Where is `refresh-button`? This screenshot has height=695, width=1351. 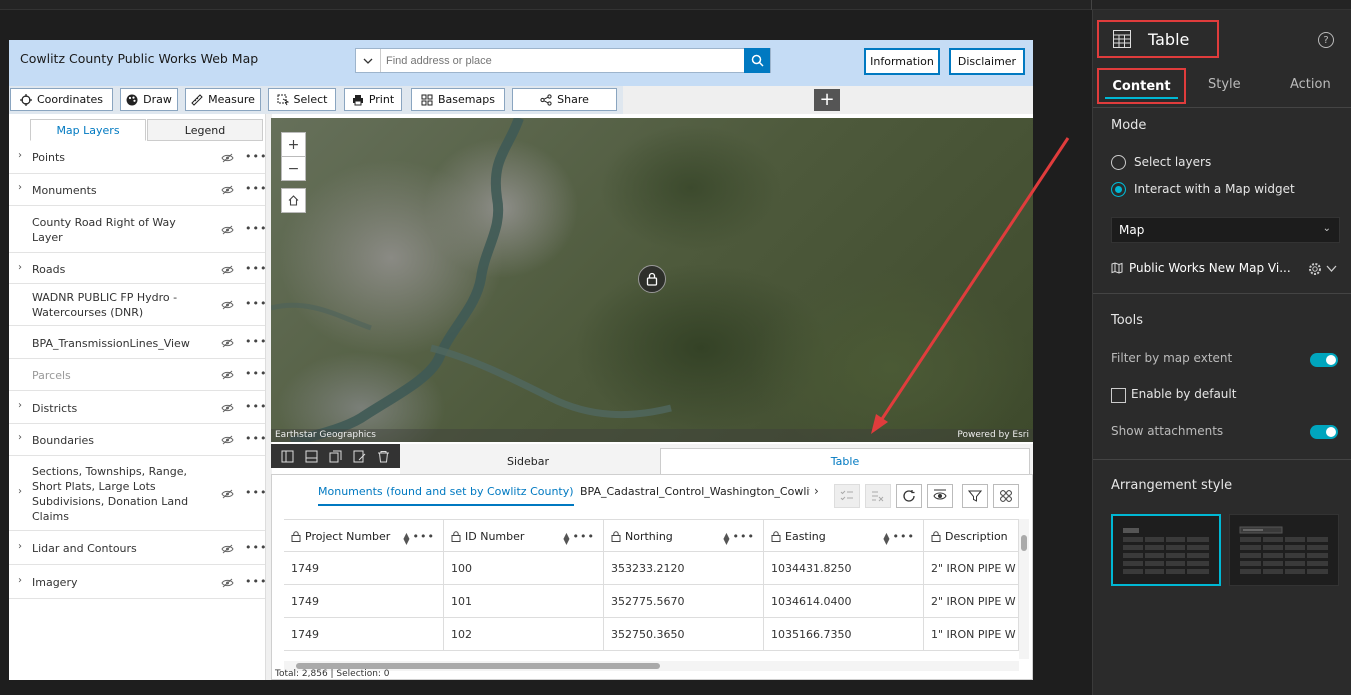
refresh-button is located at coordinates (909, 496).